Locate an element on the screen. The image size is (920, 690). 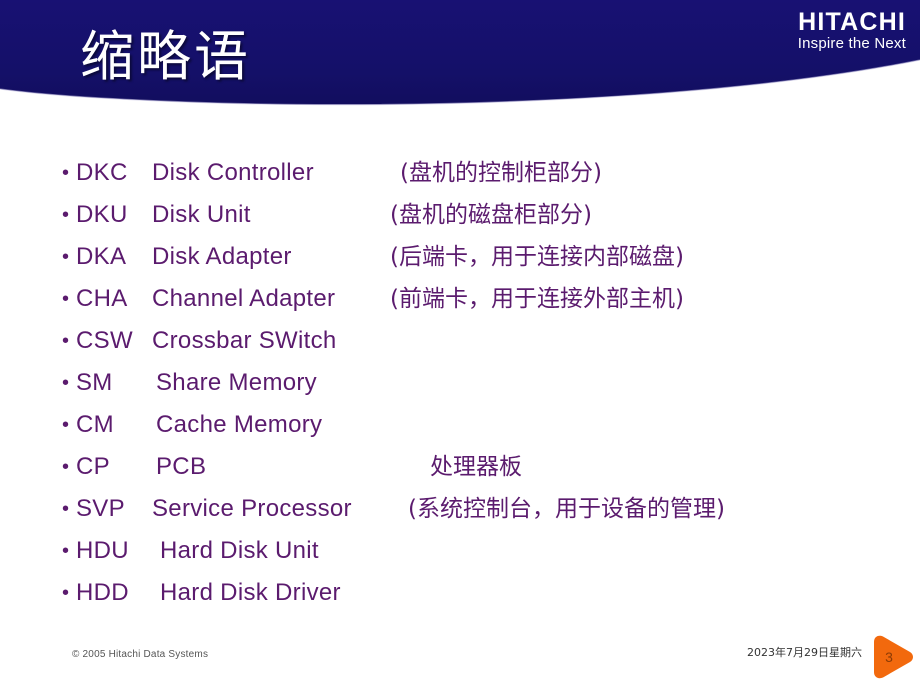
abbreviation-note: (前端卡，用于连接外部主机) is located at coordinates (537, 299).